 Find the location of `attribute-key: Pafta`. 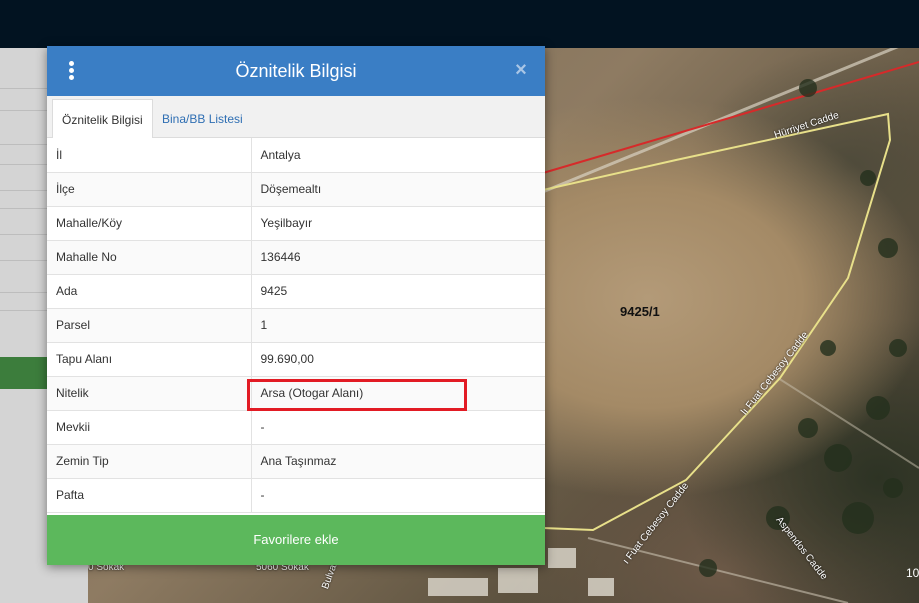

attribute-key: Pafta is located at coordinates (149, 495).